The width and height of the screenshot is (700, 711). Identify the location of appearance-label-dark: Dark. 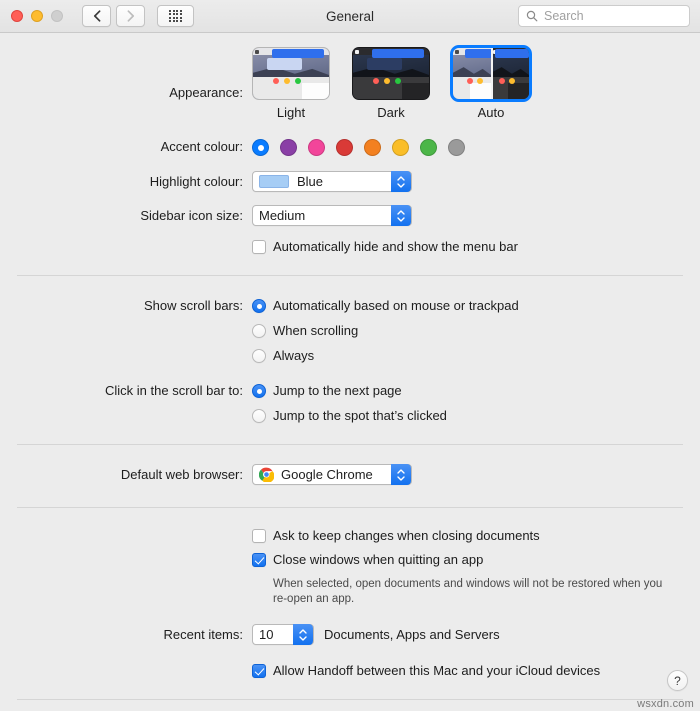
(391, 112).